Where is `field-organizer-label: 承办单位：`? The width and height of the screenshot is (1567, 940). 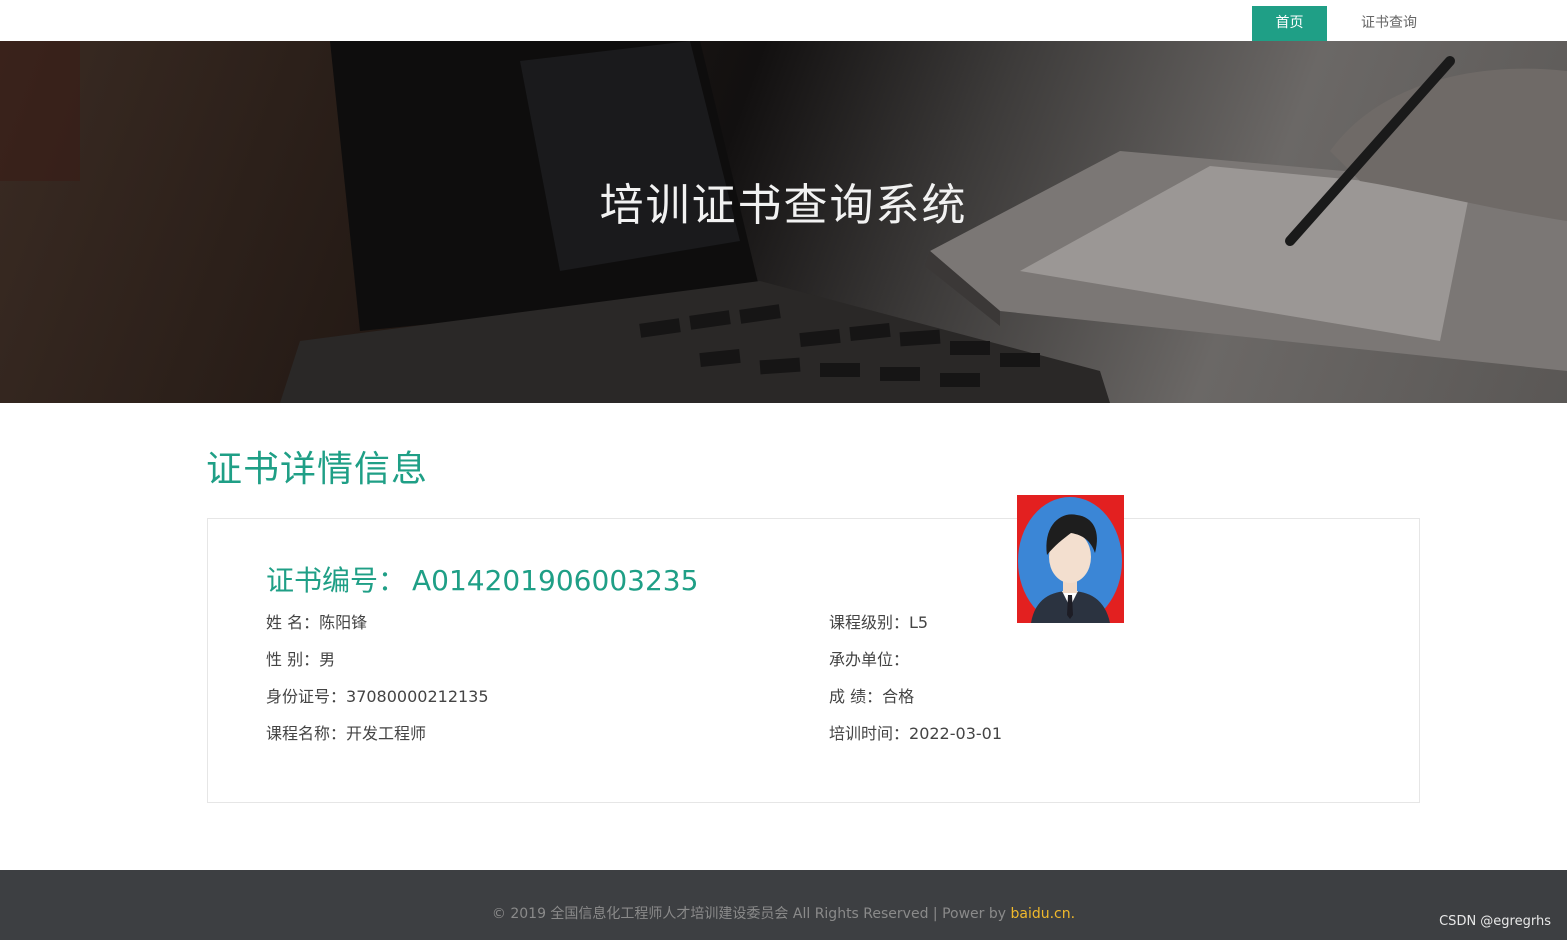
field-organizer-label: 承办单位： is located at coordinates (869, 659).